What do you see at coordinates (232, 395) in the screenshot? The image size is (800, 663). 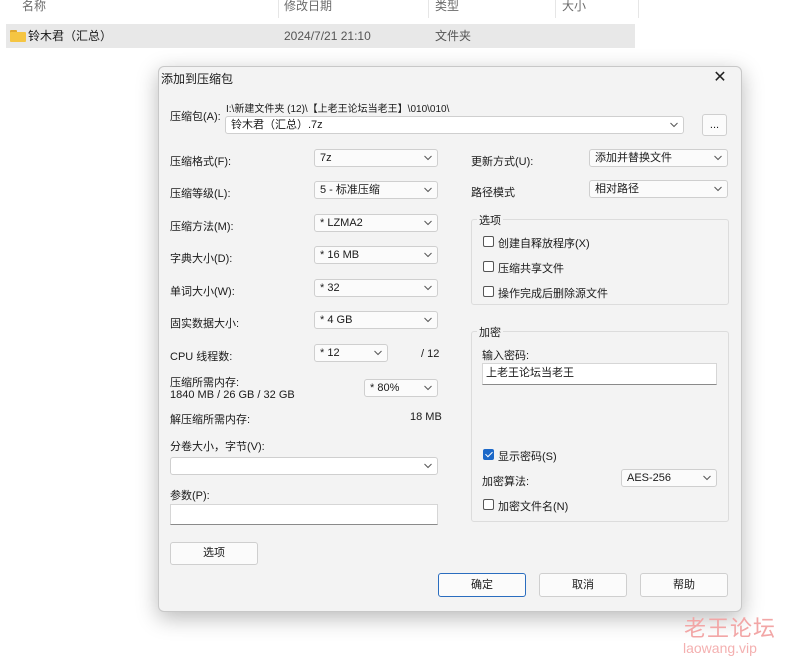 I see `compress-memory-value: 1840 MB / 26 GB / 32 GB` at bounding box center [232, 395].